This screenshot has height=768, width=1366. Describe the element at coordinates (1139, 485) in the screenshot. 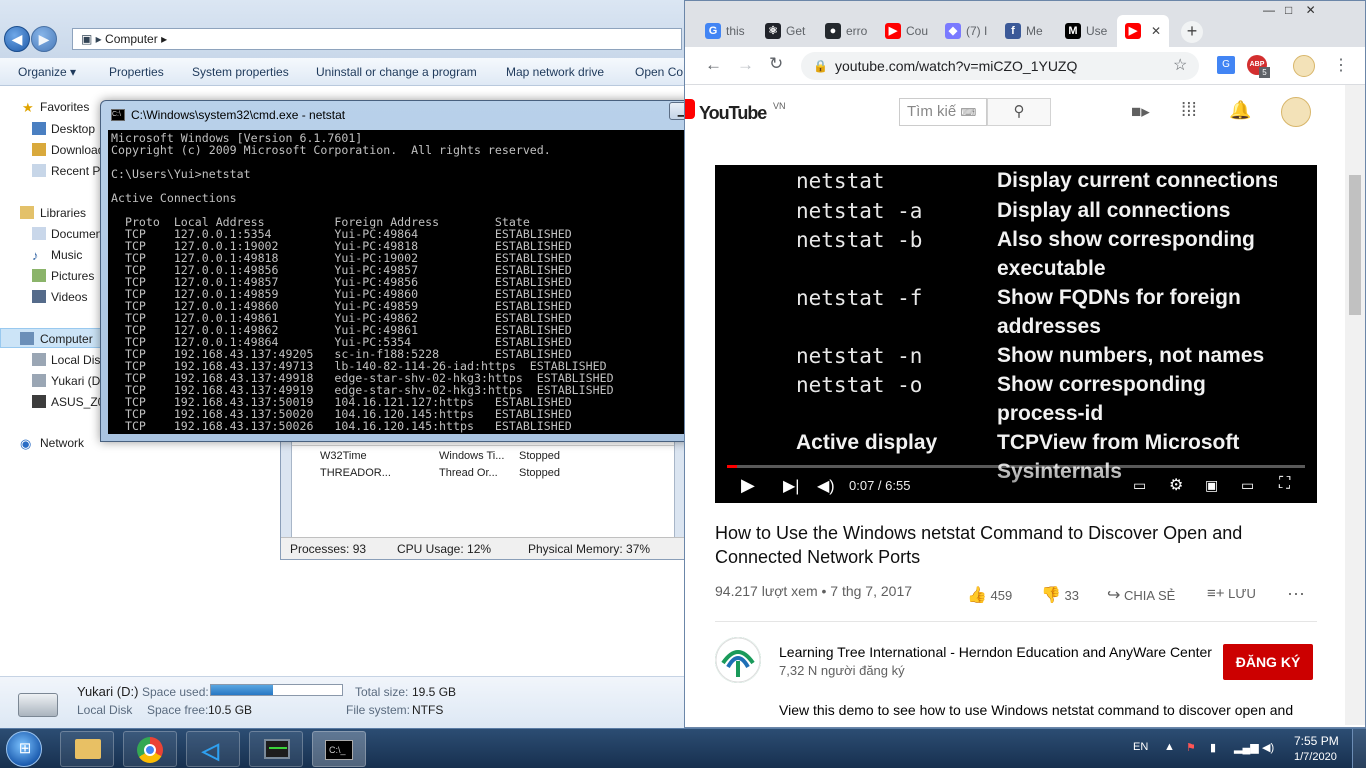

I see `captions-icon: ▭` at that location.